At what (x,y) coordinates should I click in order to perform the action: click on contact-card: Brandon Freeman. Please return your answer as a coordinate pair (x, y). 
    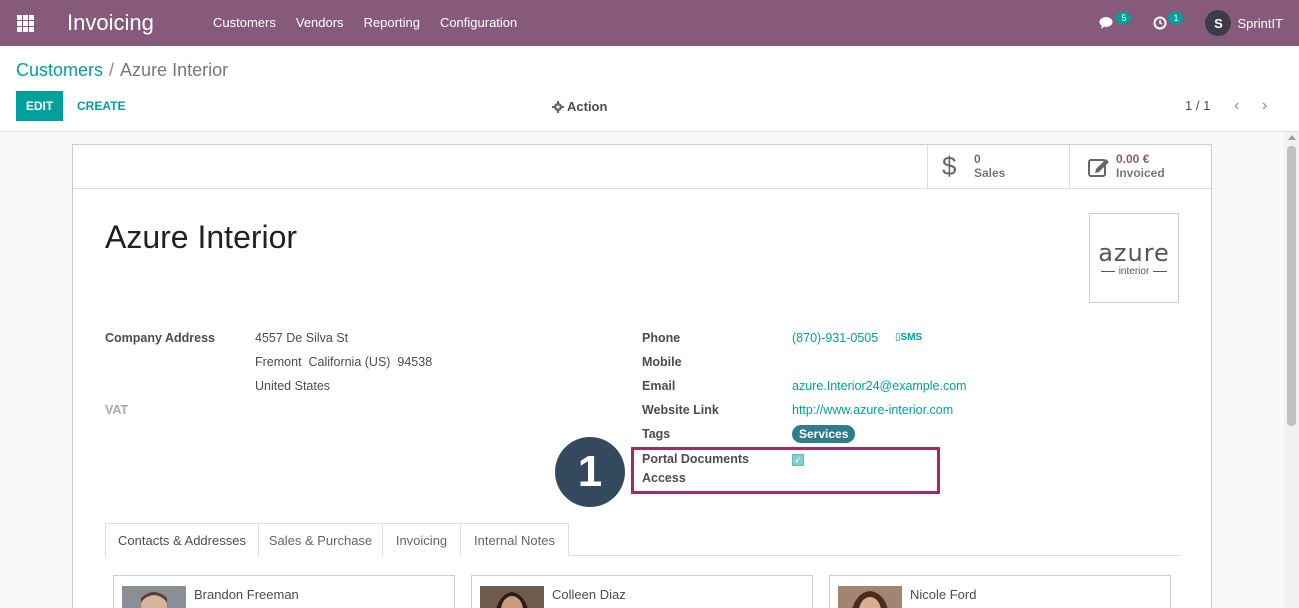
    Looking at the image, I should click on (284, 591).